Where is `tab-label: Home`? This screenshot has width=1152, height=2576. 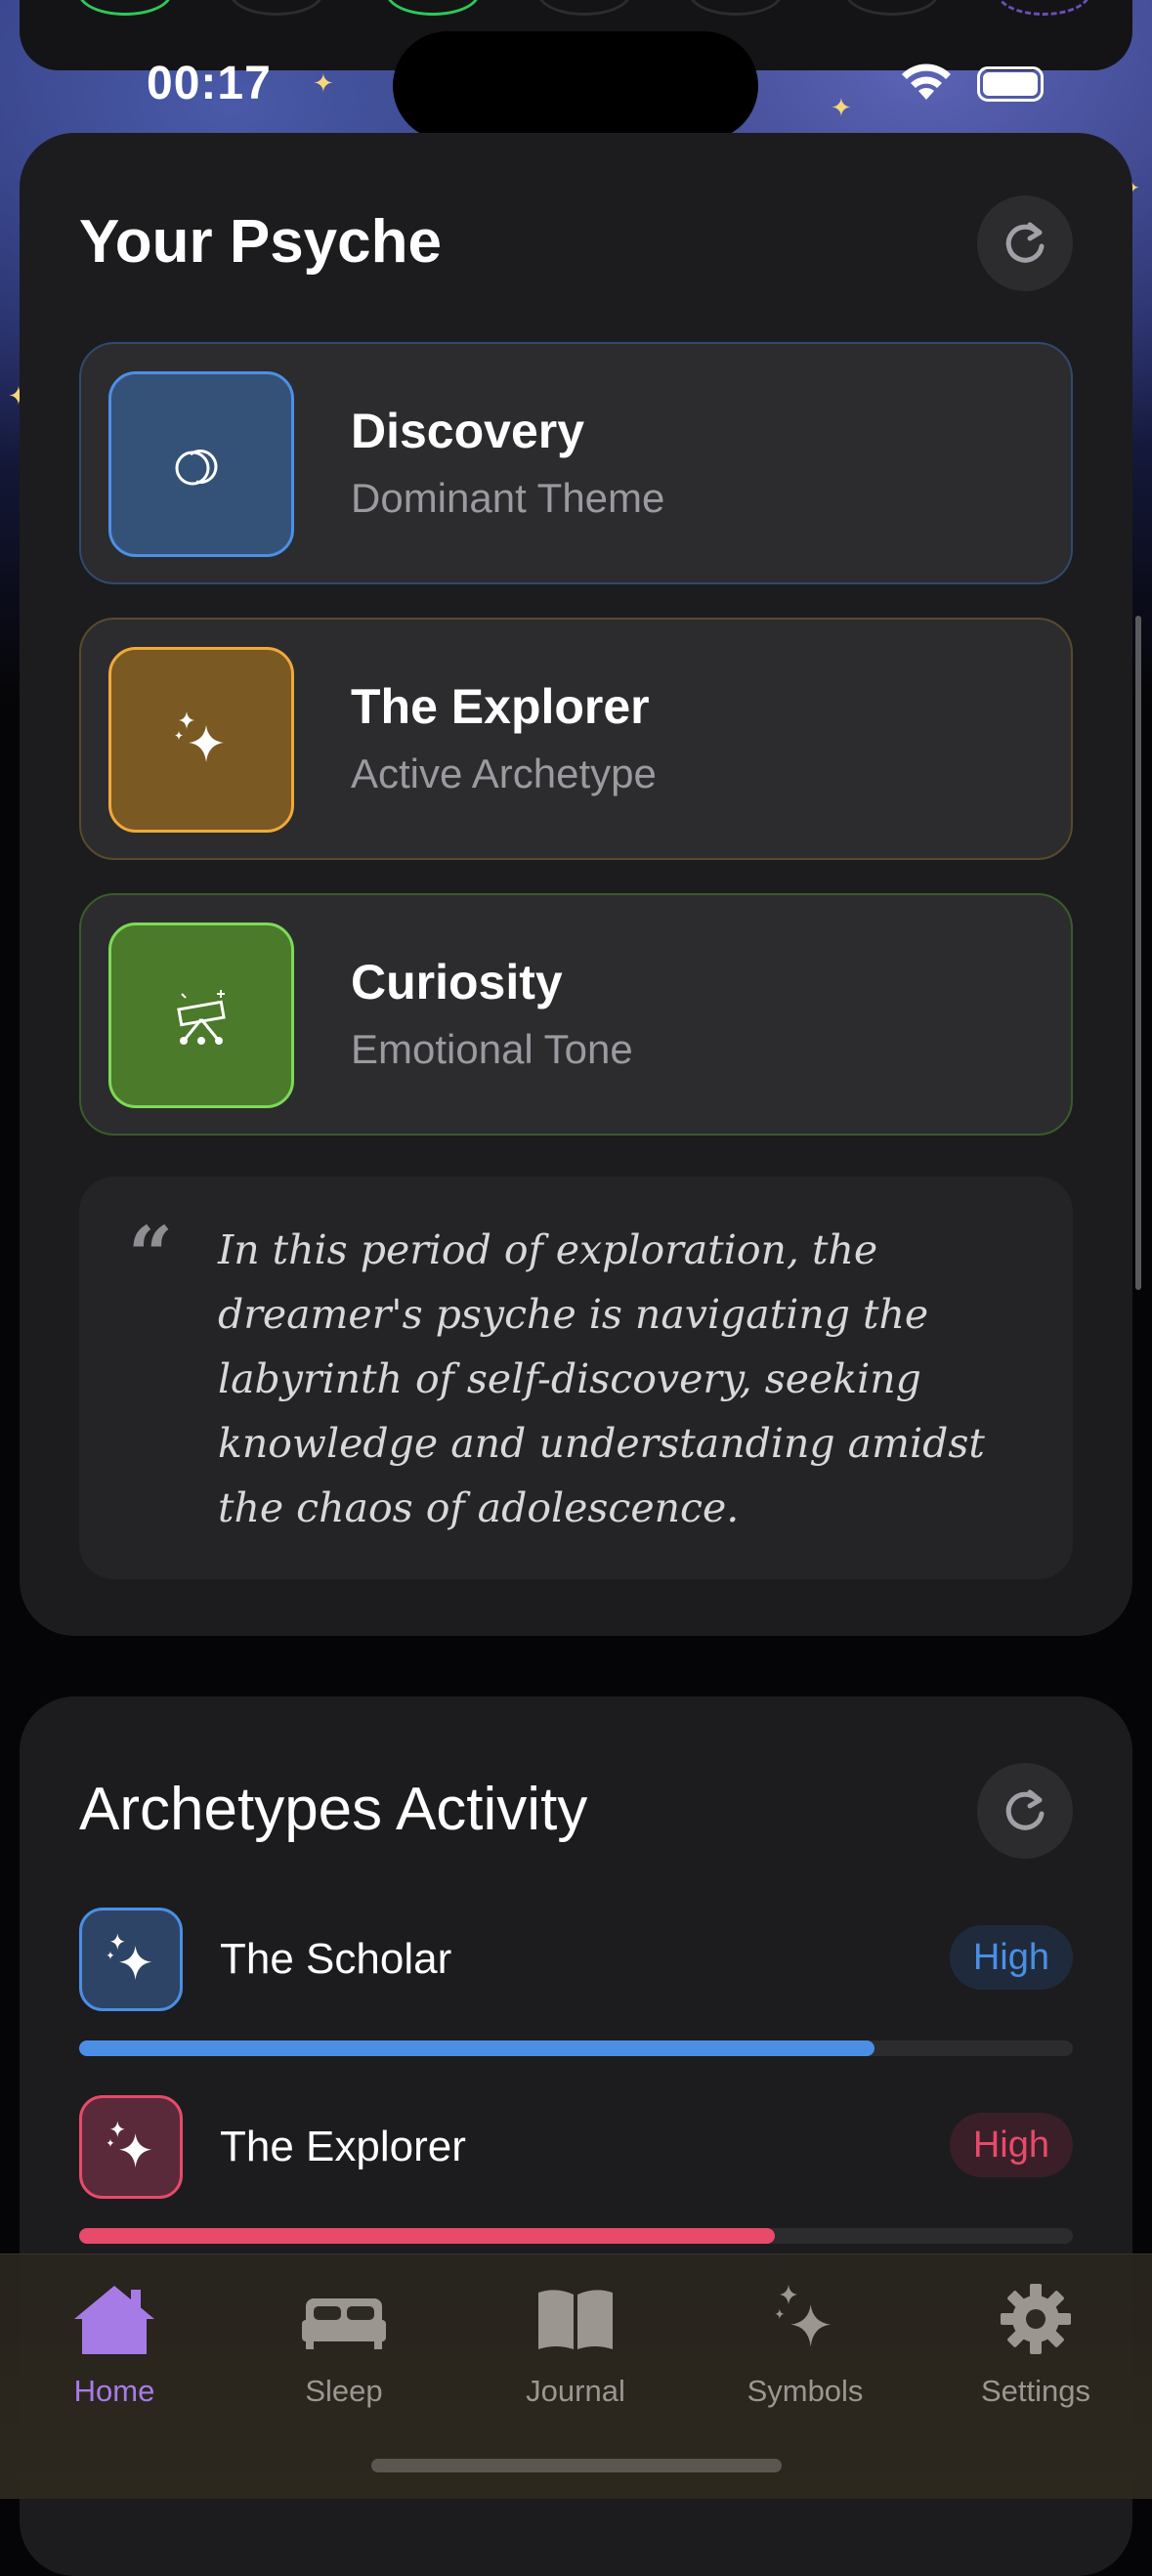
tab-label: Home is located at coordinates (114, 2391).